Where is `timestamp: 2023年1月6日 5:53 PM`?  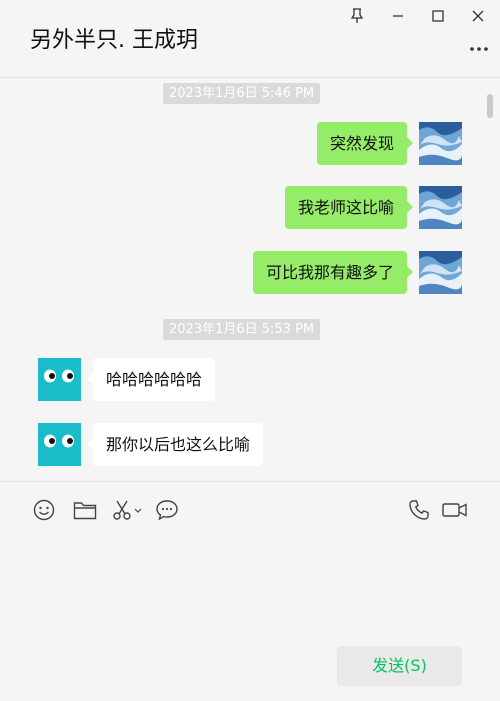
timestamp: 2023年1月6日 5:53 PM is located at coordinates (242, 329).